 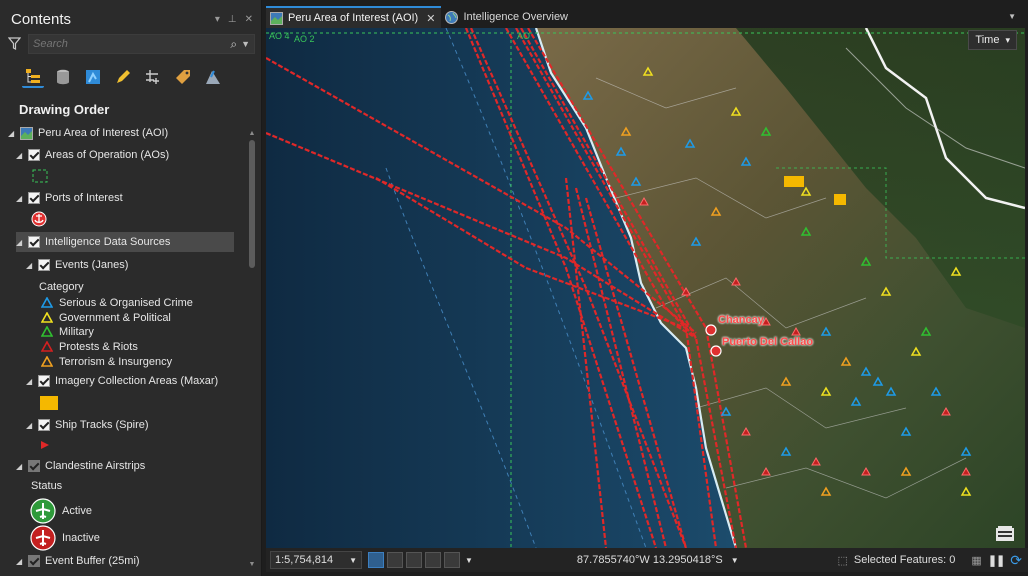 I want to click on time-slider-toggle-button: Time ▾, so click(x=992, y=40).